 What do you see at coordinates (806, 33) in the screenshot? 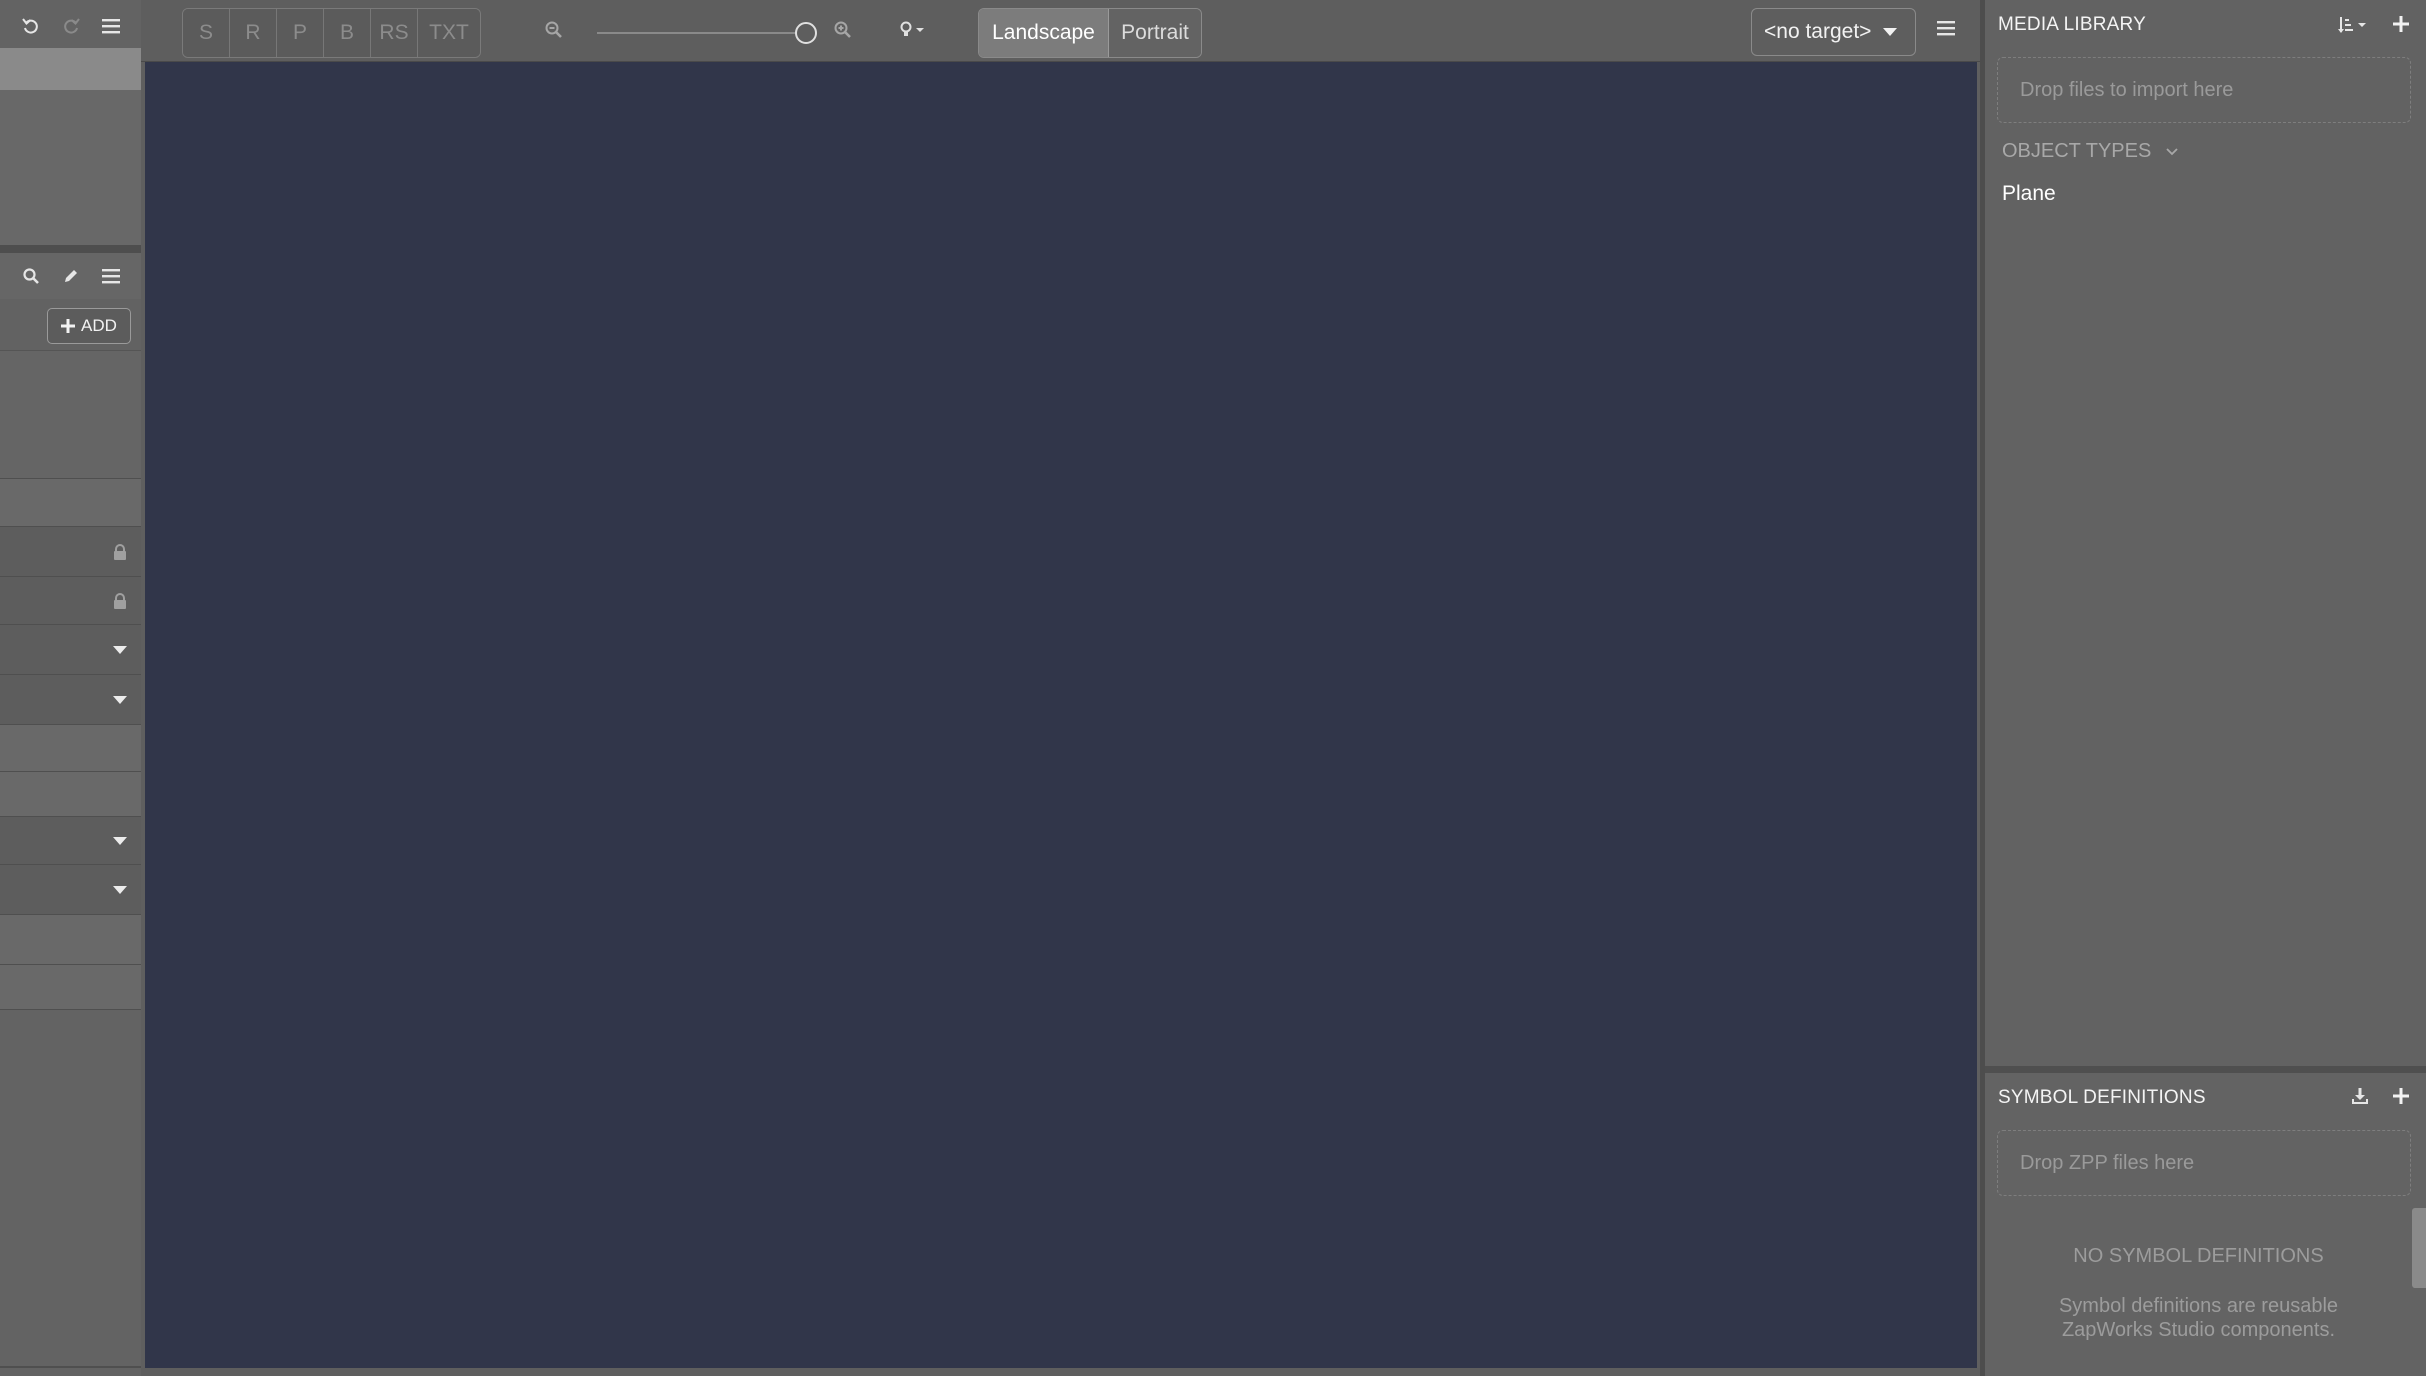
I see `zoom-slider-handle` at bounding box center [806, 33].